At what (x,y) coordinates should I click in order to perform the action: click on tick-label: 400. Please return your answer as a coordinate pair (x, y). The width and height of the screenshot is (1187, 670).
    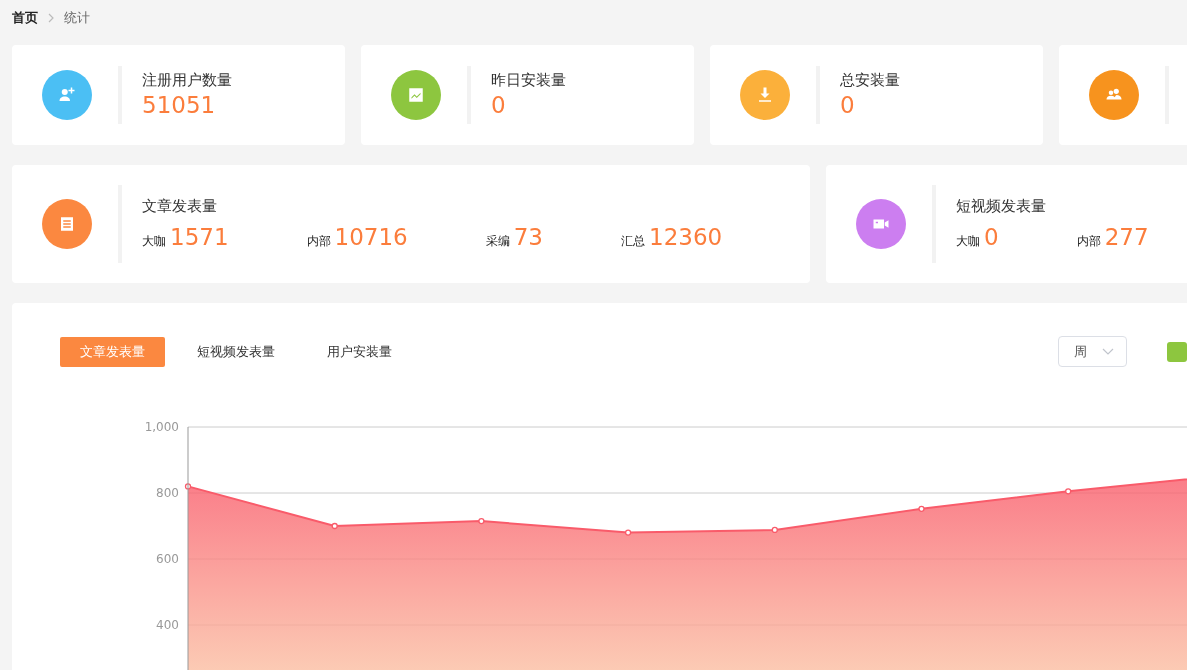
    Looking at the image, I should click on (167, 625).